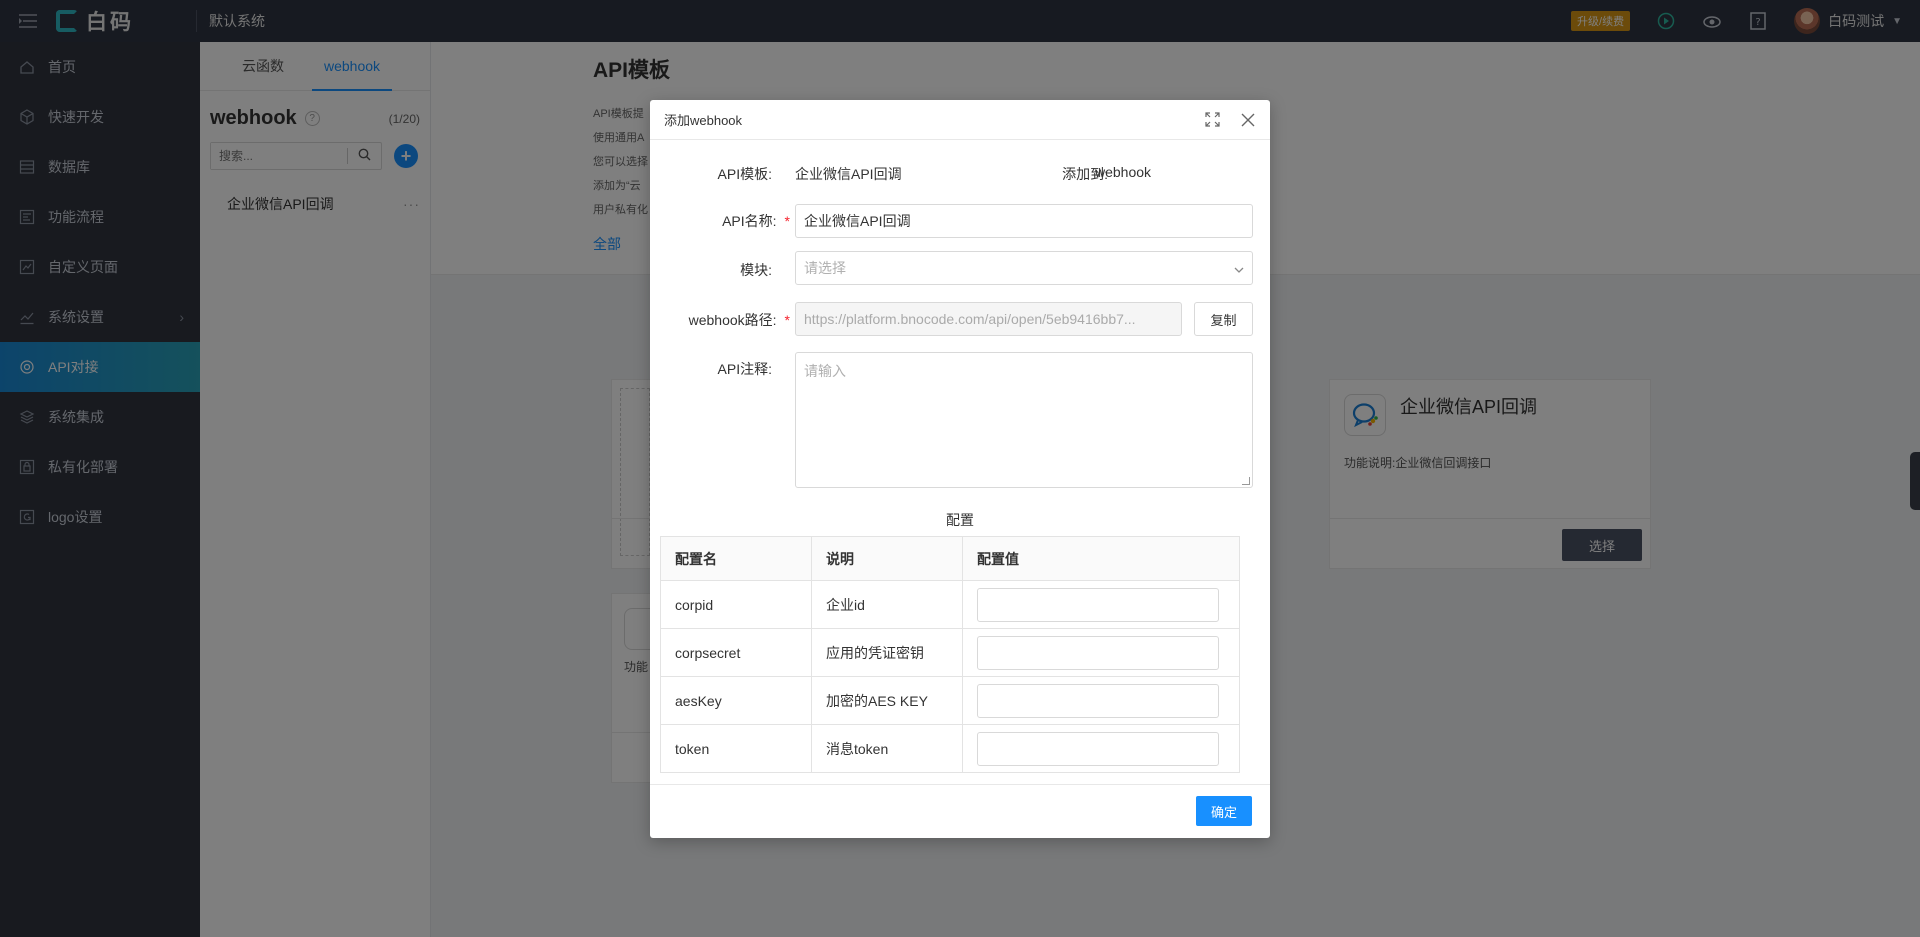 The width and height of the screenshot is (1920, 937). I want to click on webhook-path-label: webhook路径: *, so click(720, 320).